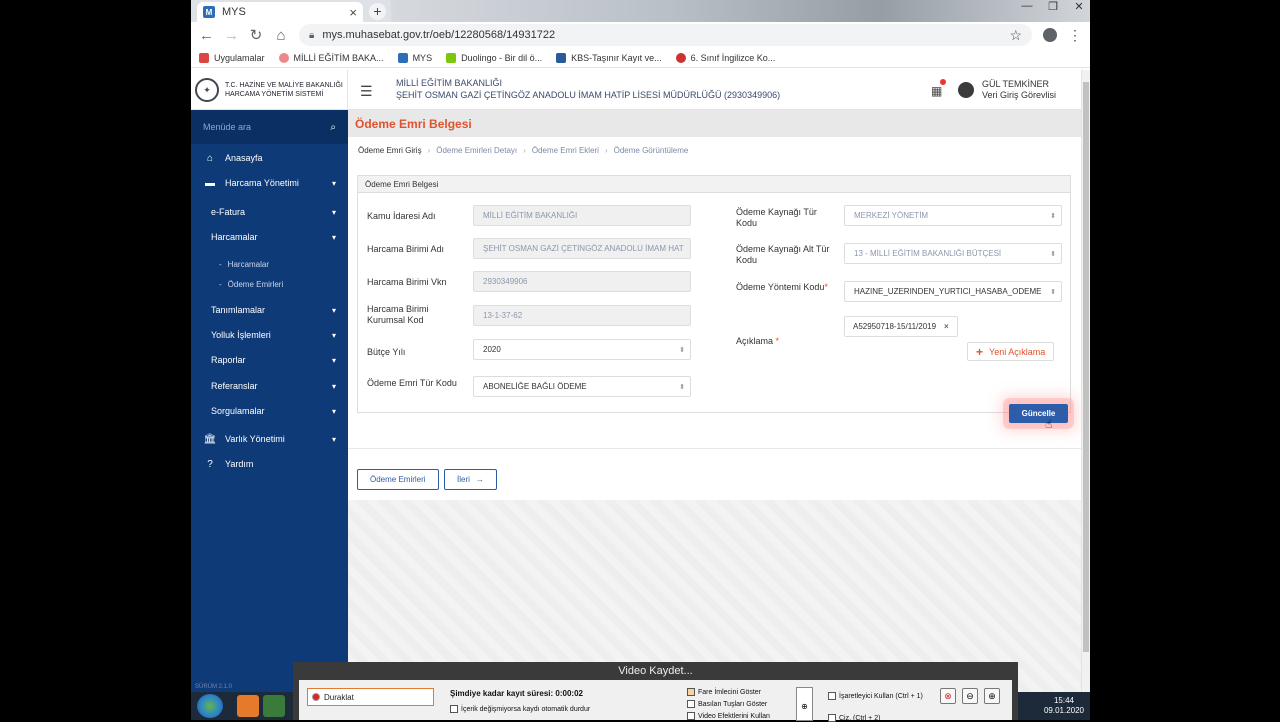 Image resolution: width=1280 pixels, height=722 pixels. Describe the element at coordinates (966, 90) in the screenshot. I see `user-avatar-icon` at that location.